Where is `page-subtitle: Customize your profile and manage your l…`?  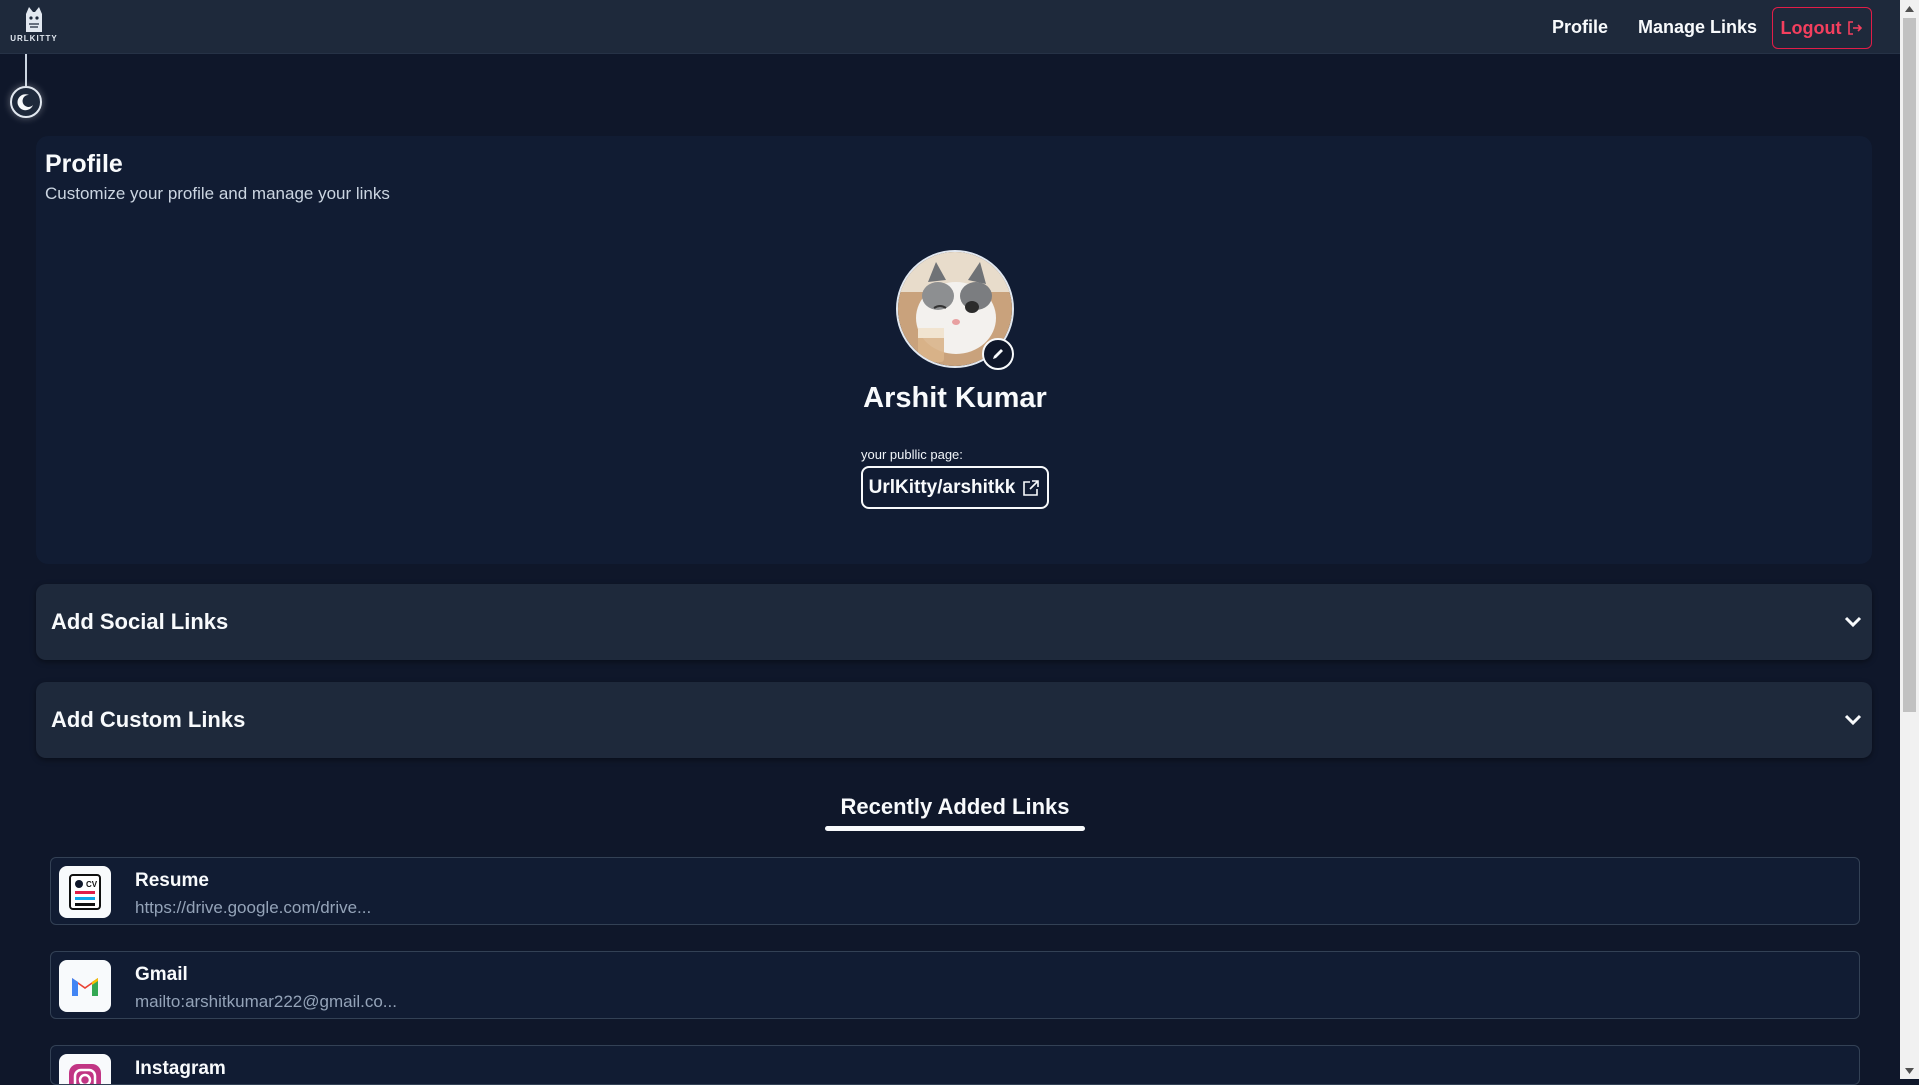
page-subtitle: Customize your profile and manage your l… is located at coordinates (217, 193).